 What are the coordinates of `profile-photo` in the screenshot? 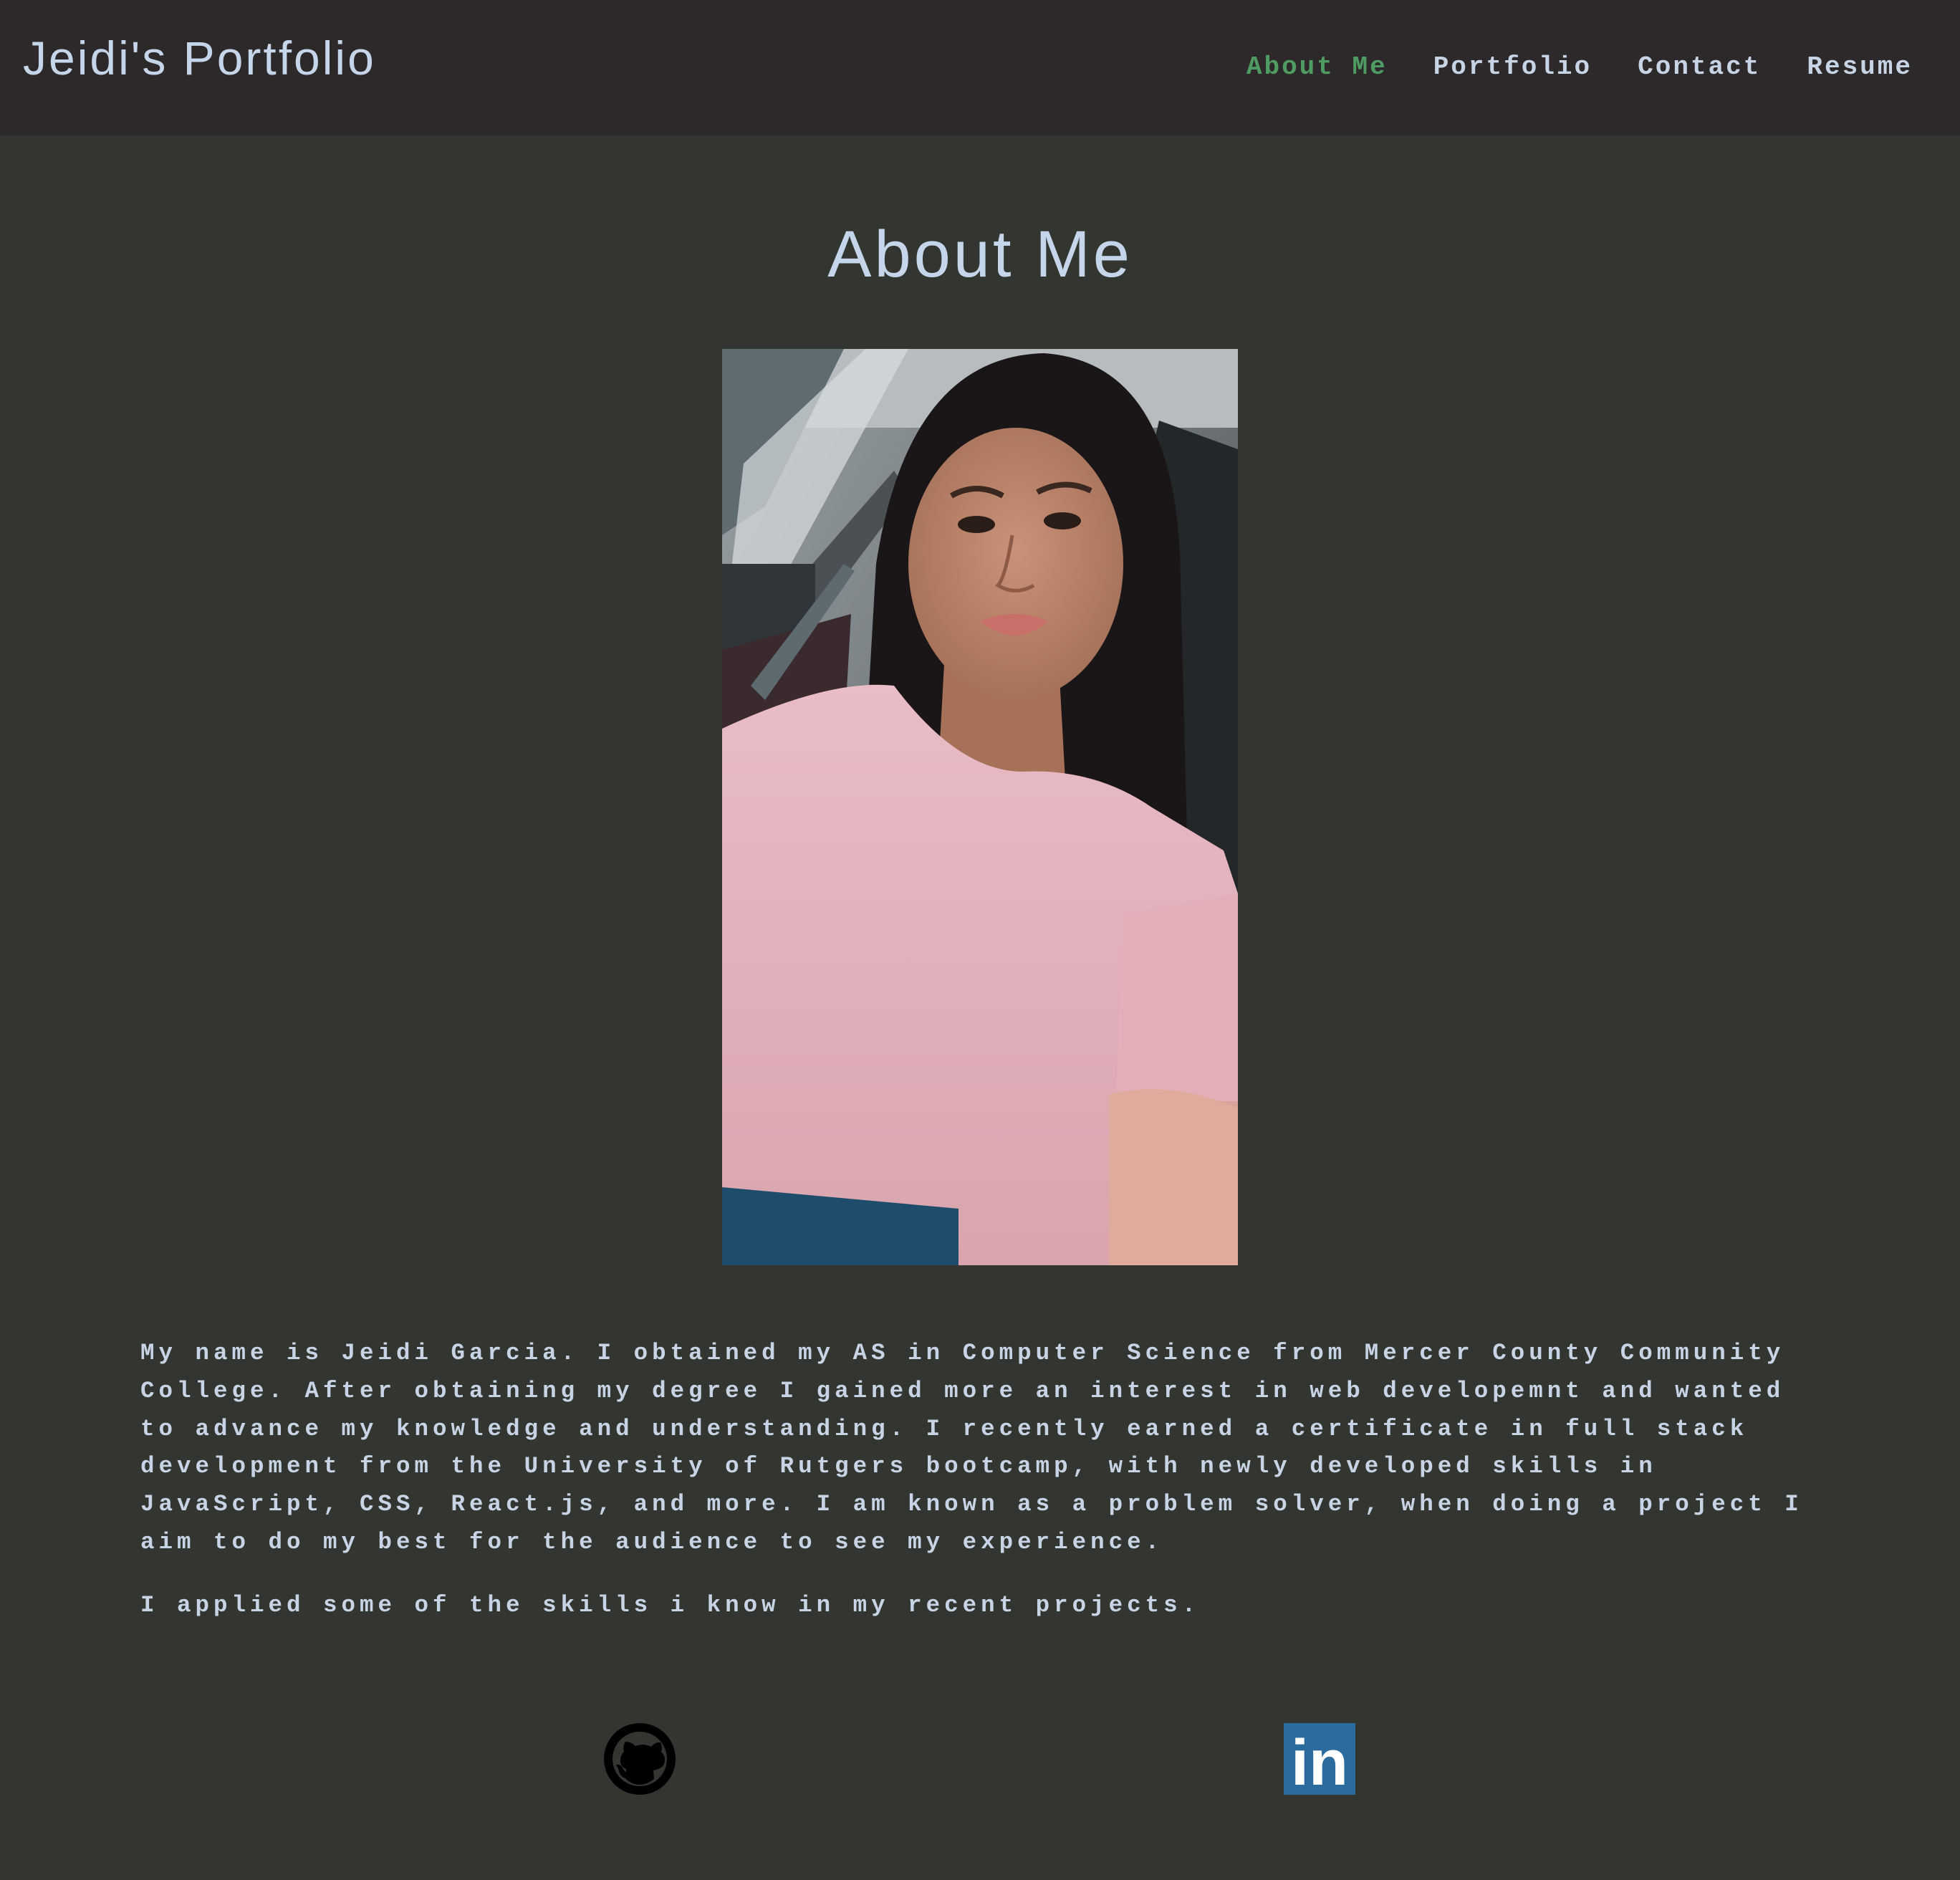 It's located at (980, 807).